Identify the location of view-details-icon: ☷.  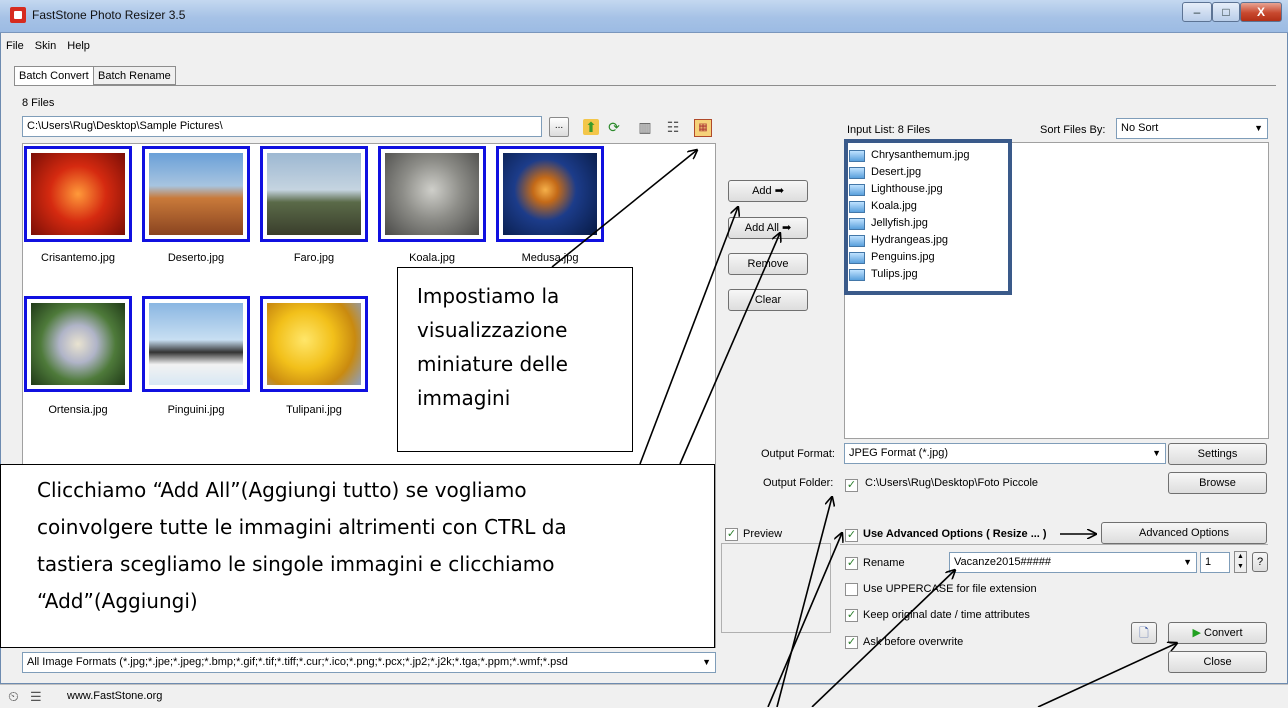
(673, 127).